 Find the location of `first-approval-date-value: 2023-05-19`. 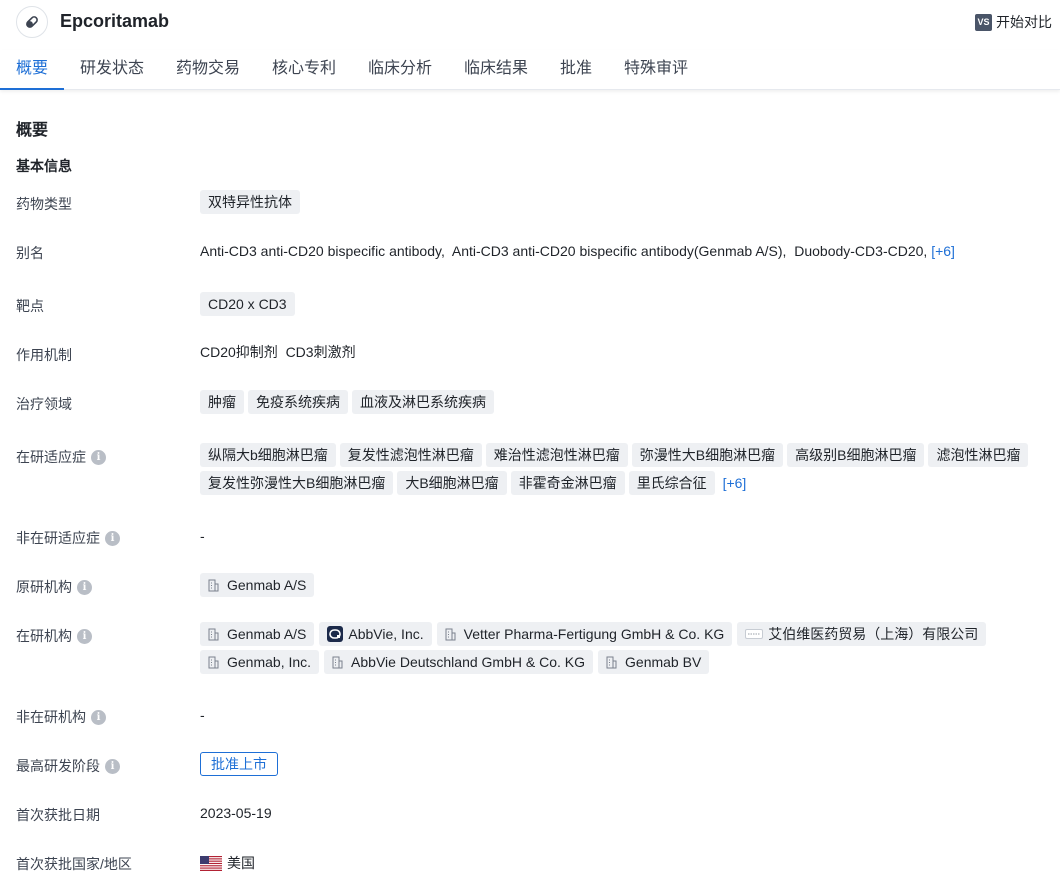

first-approval-date-value: 2023-05-19 is located at coordinates (236, 813).